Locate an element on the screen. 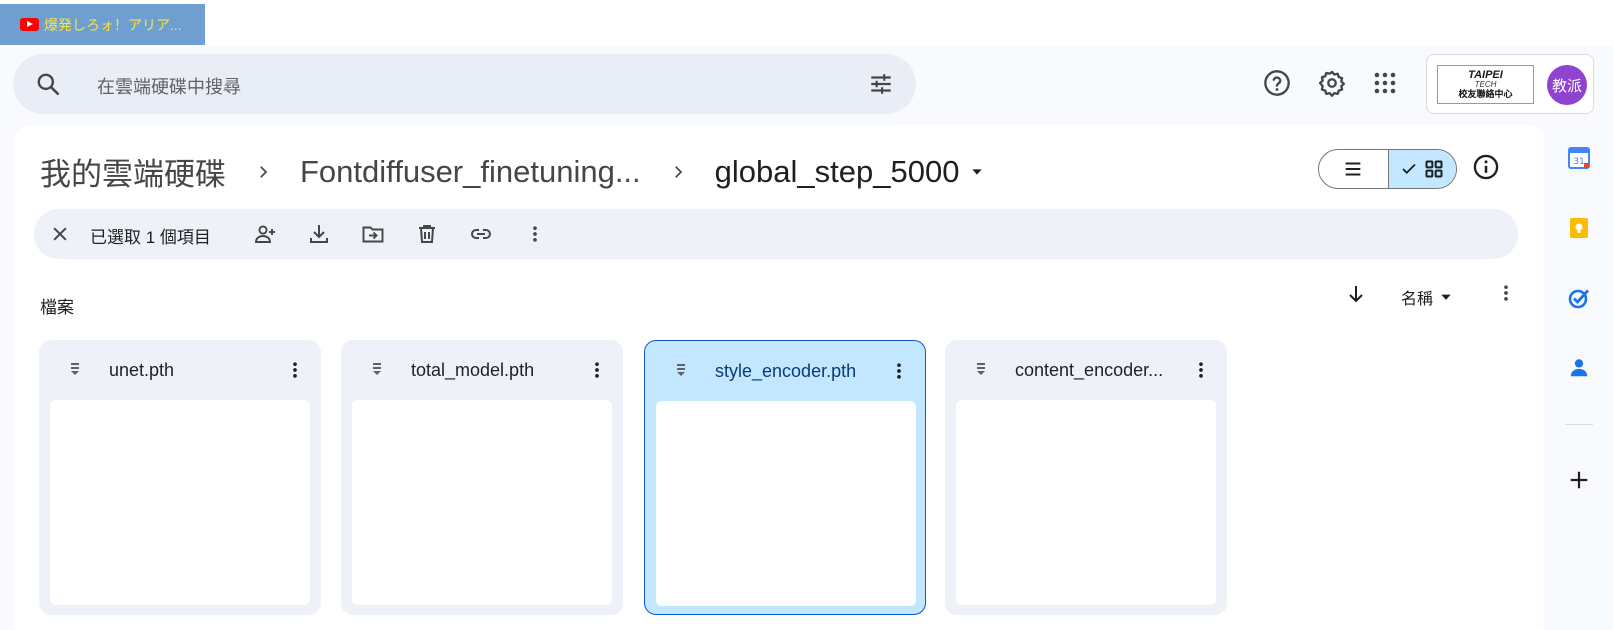 The width and height of the screenshot is (1613, 630). sort-by-dropdown: 名稱 is located at coordinates (1427, 297).